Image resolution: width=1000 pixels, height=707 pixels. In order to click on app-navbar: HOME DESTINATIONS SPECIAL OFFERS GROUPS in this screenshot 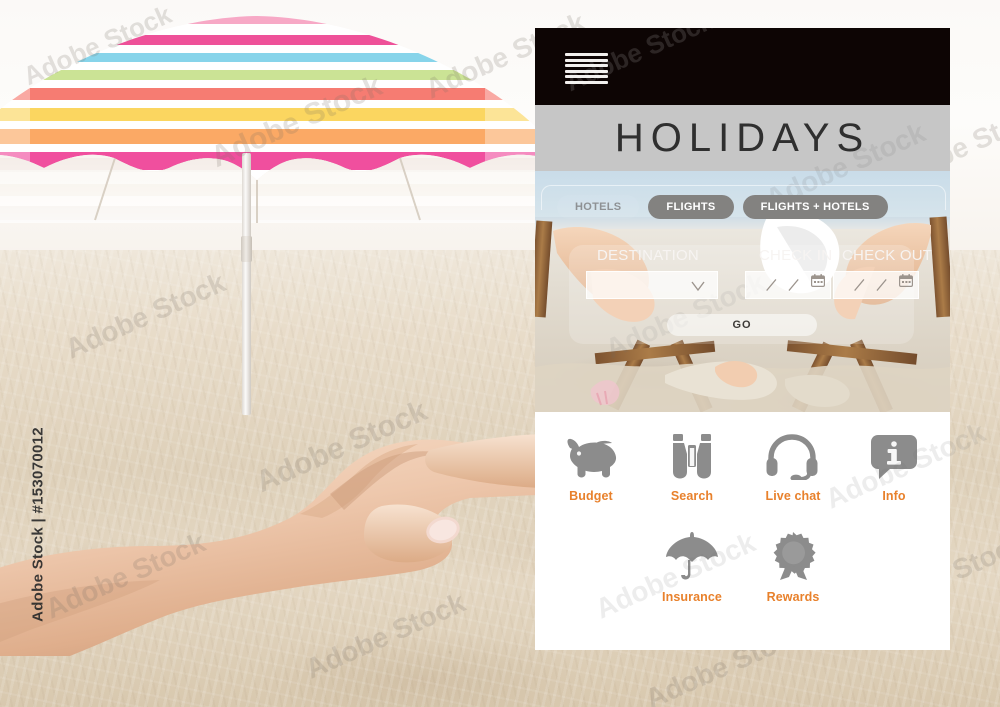, I will do `click(742, 66)`.